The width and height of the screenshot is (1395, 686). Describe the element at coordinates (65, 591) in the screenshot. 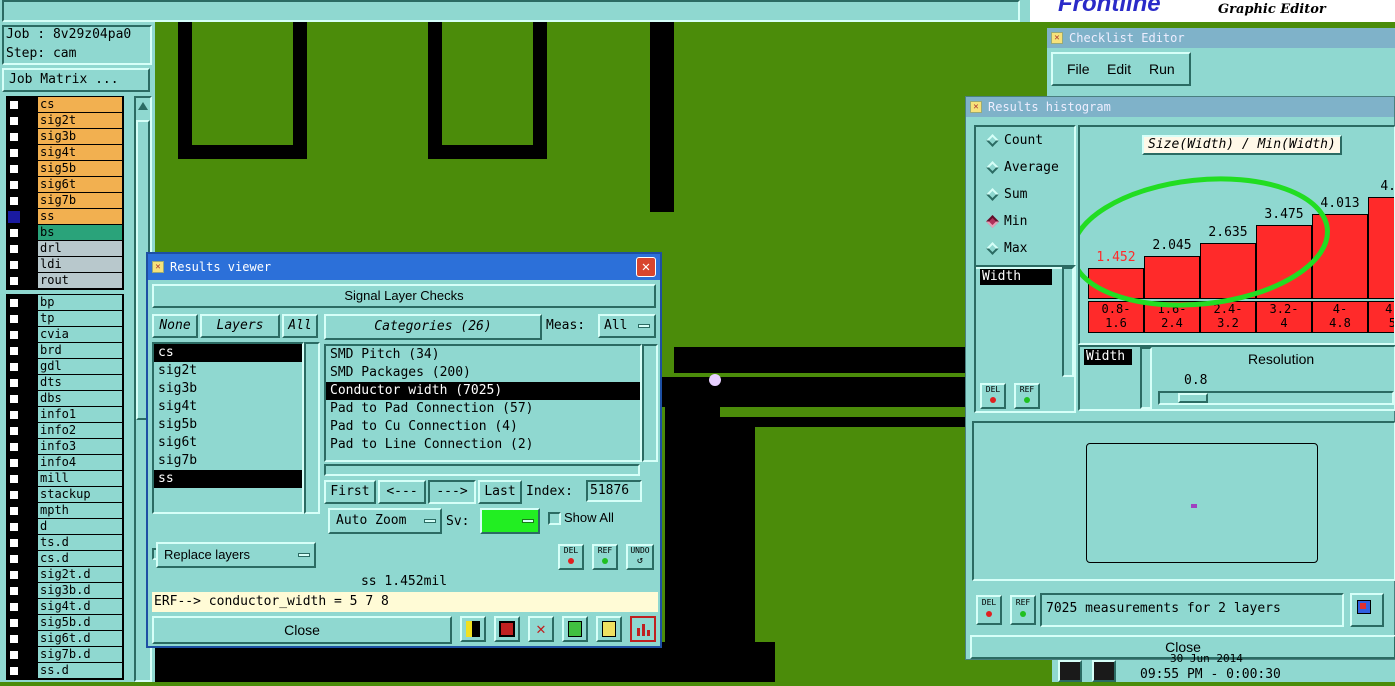

I see `layer-row-sig3b-d: sig3b.d` at that location.